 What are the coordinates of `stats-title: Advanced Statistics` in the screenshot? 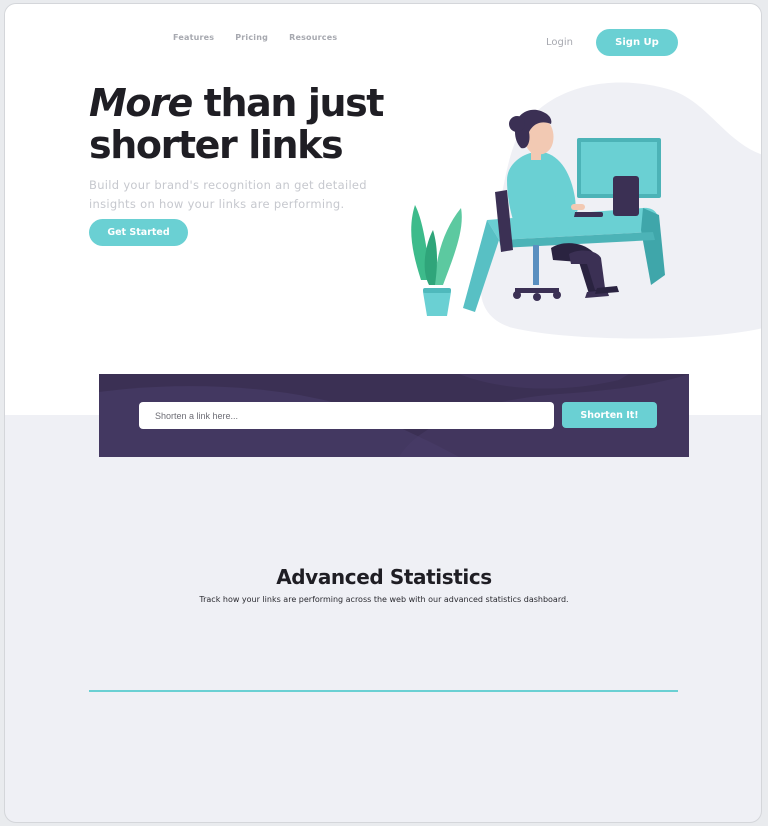 It's located at (384, 577).